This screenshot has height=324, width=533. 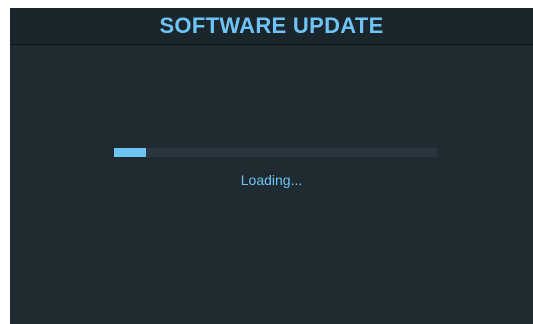 I want to click on header-bar: SOFTWARE UPDATE, so click(x=271, y=26).